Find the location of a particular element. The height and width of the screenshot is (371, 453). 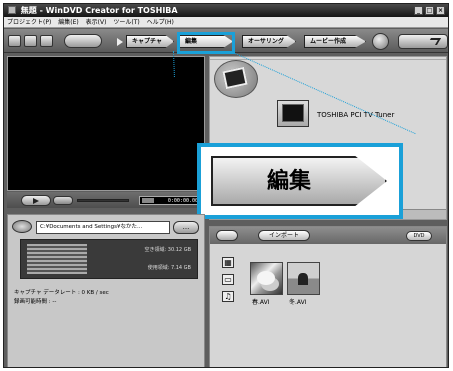

image-filter-icon: ▭ is located at coordinates (228, 279).